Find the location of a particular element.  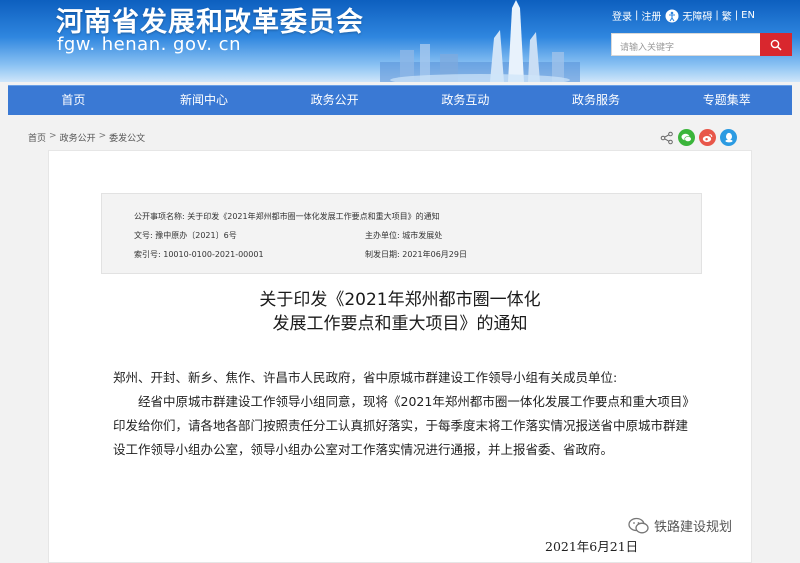

nav-government-services: 政务服务 is located at coordinates (596, 100).